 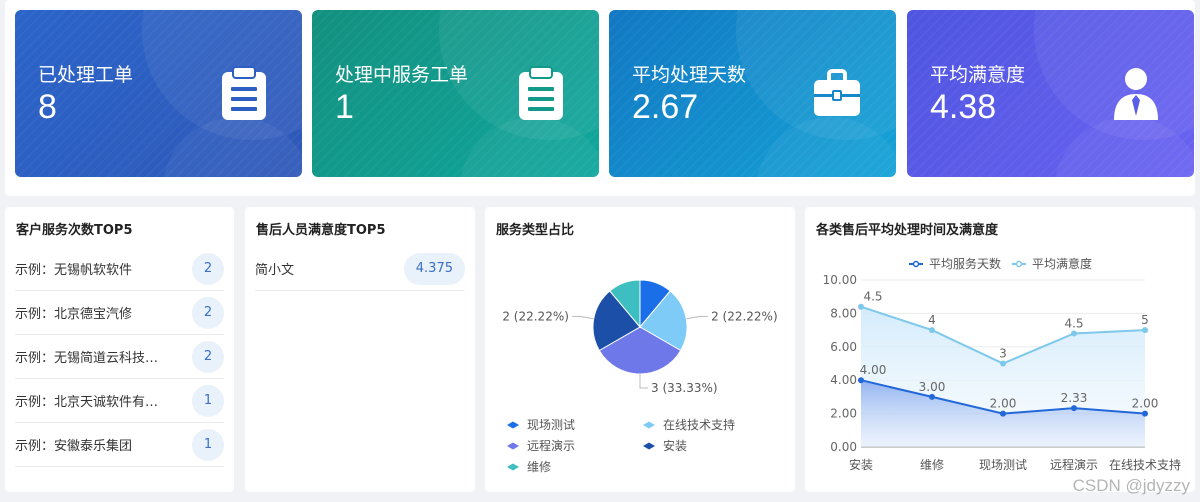 What do you see at coordinates (837, 92) in the screenshot?
I see `briefcase-icon` at bounding box center [837, 92].